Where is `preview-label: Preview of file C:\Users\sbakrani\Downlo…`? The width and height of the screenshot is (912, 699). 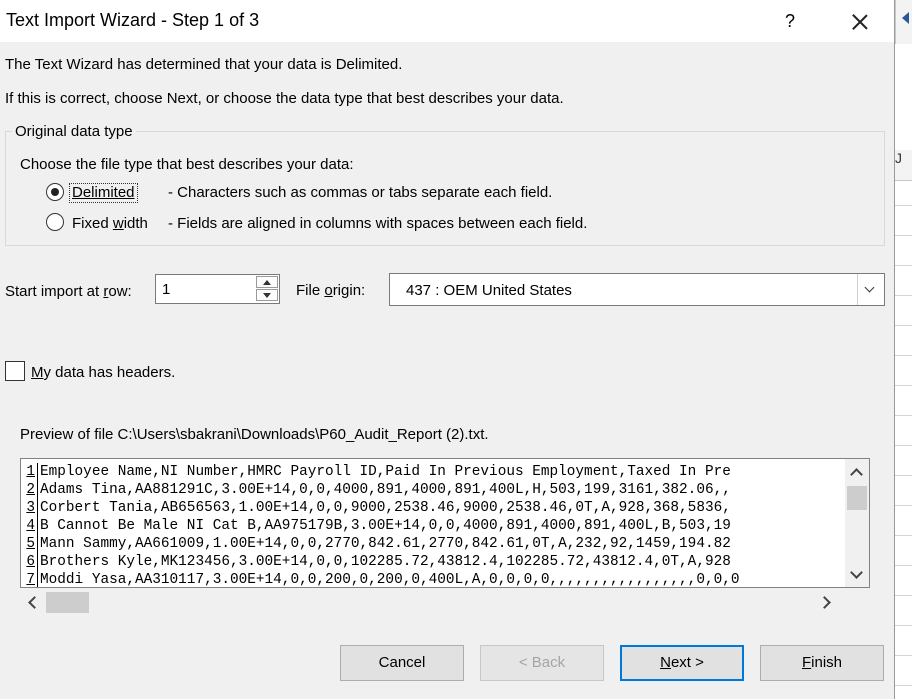 preview-label: Preview of file C:\Users\sbakrani\Downlo… is located at coordinates (254, 434).